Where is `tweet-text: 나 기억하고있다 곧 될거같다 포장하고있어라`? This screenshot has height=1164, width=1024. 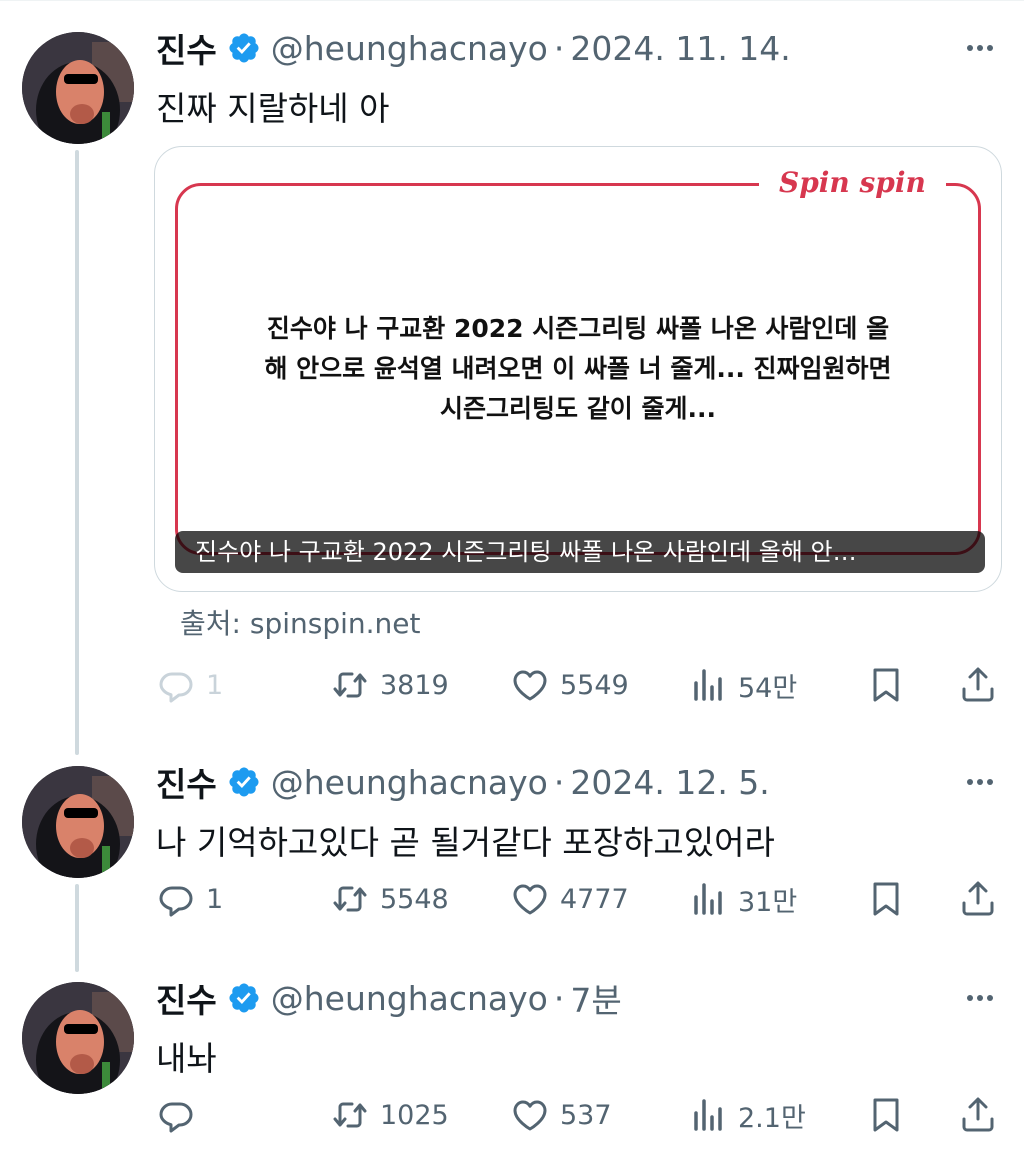 tweet-text: 나 기억하고있다 곧 될거같다 포장하고있어라 is located at coordinates (465, 842).